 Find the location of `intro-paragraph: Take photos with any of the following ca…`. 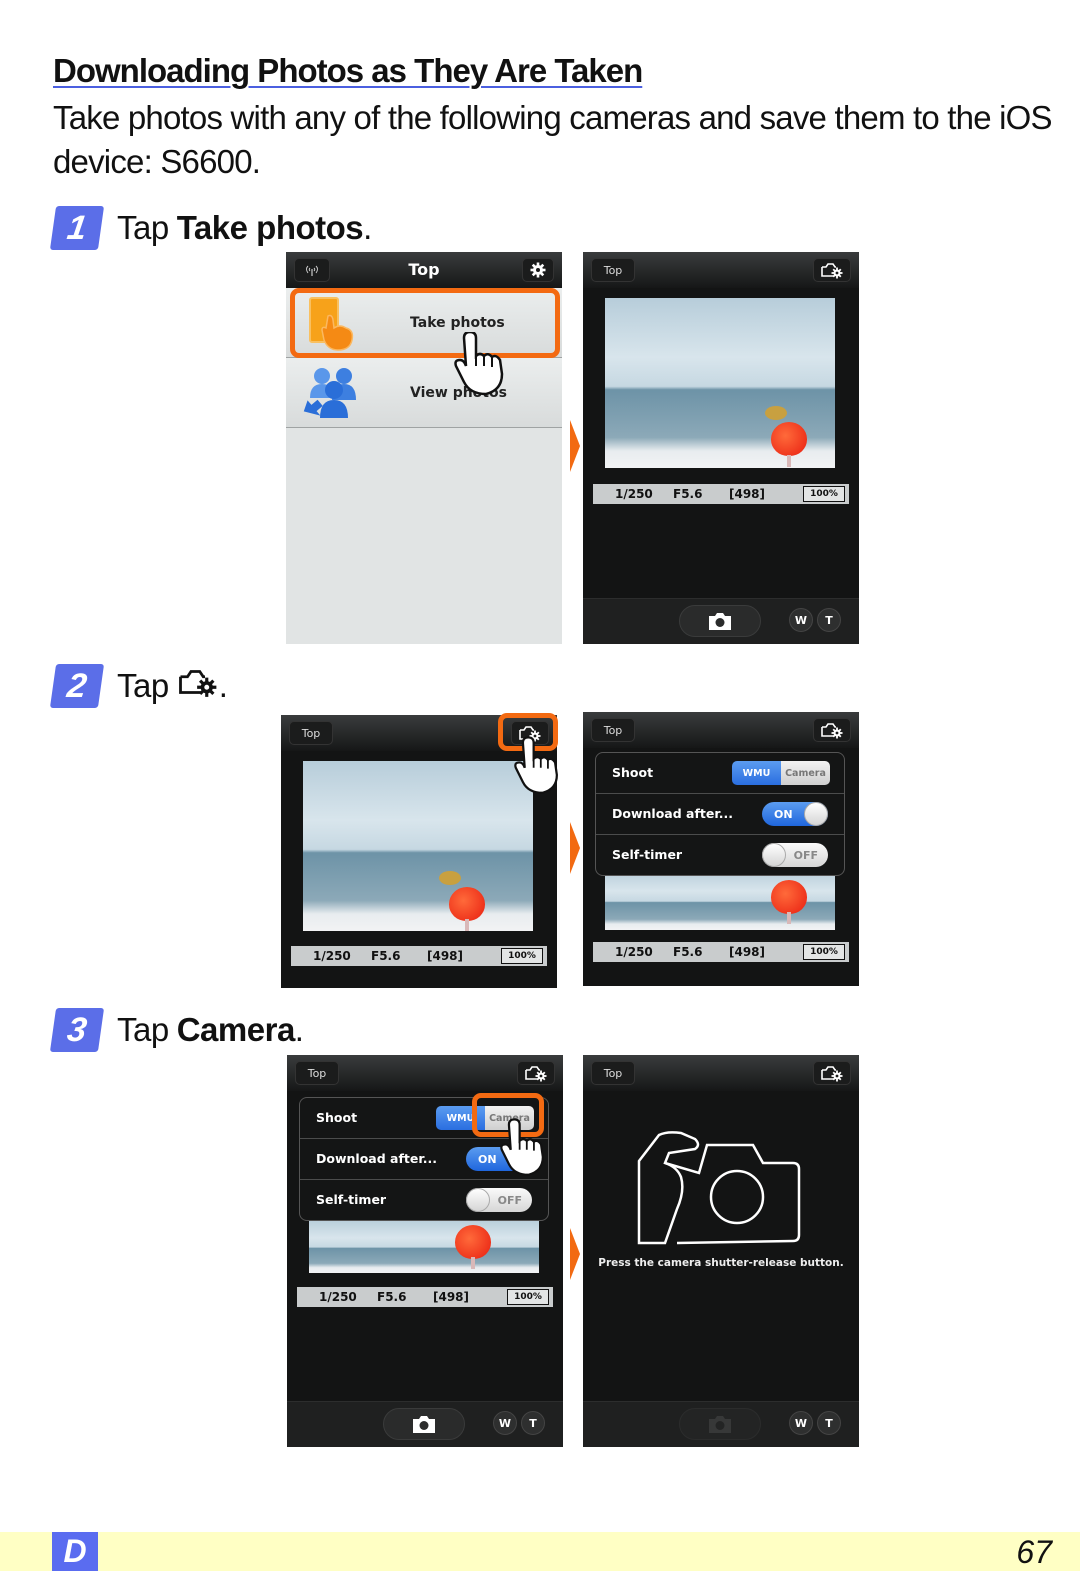

intro-paragraph: Take photos with any of the following ca… is located at coordinates (553, 139).